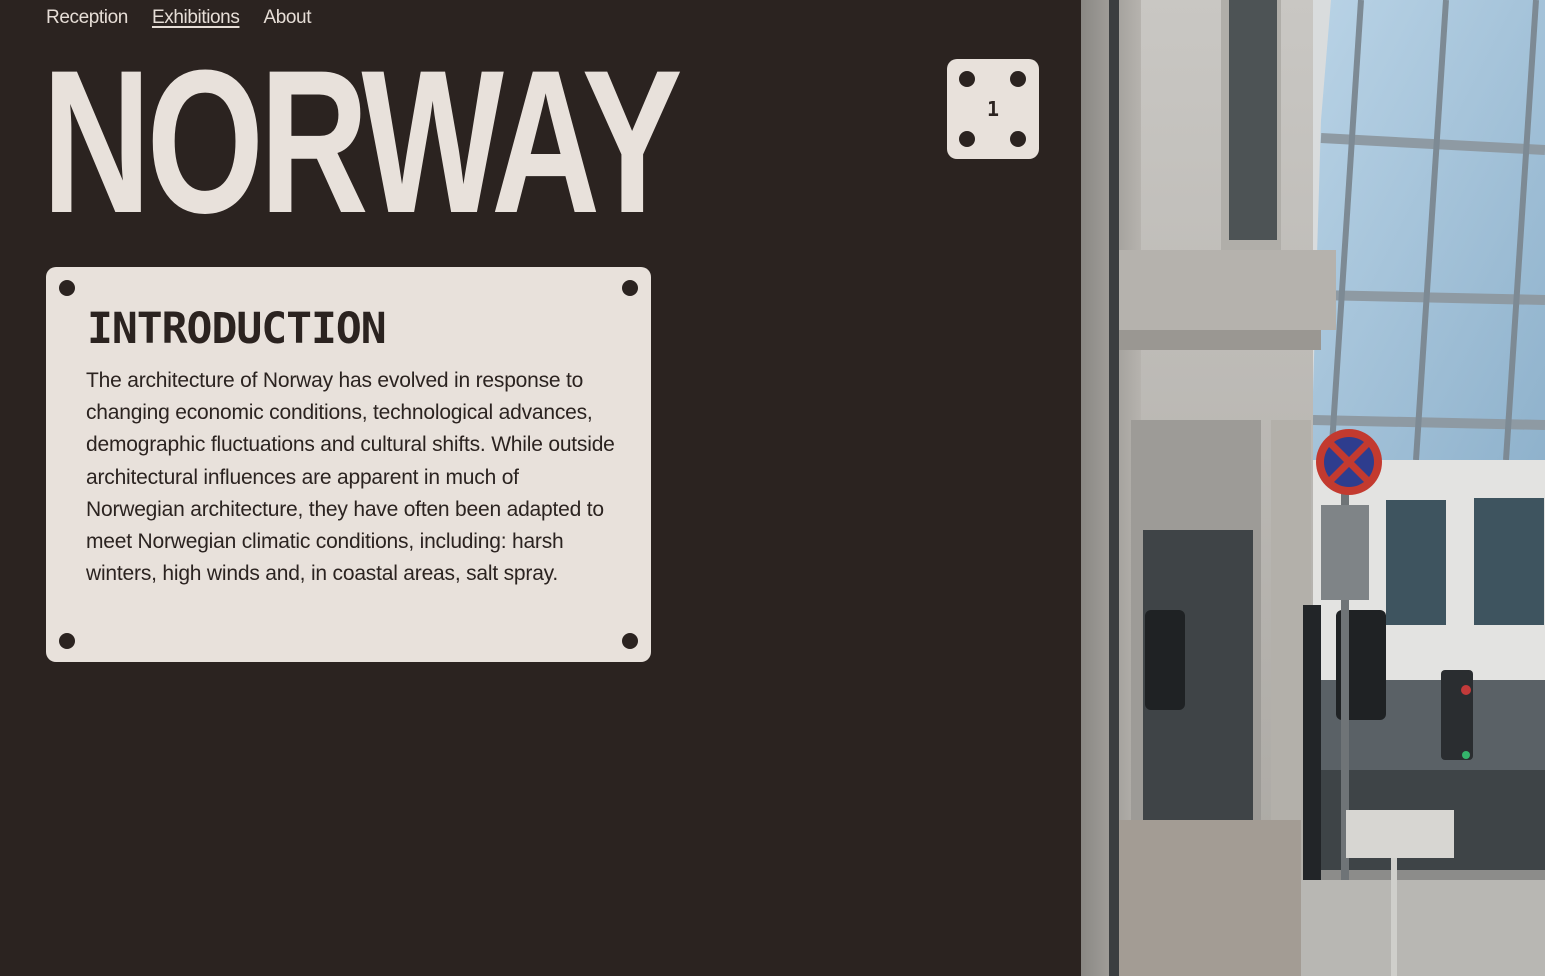 The width and height of the screenshot is (1545, 976). Describe the element at coordinates (87, 18) in the screenshot. I see `nav-reception-link: Reception` at that location.